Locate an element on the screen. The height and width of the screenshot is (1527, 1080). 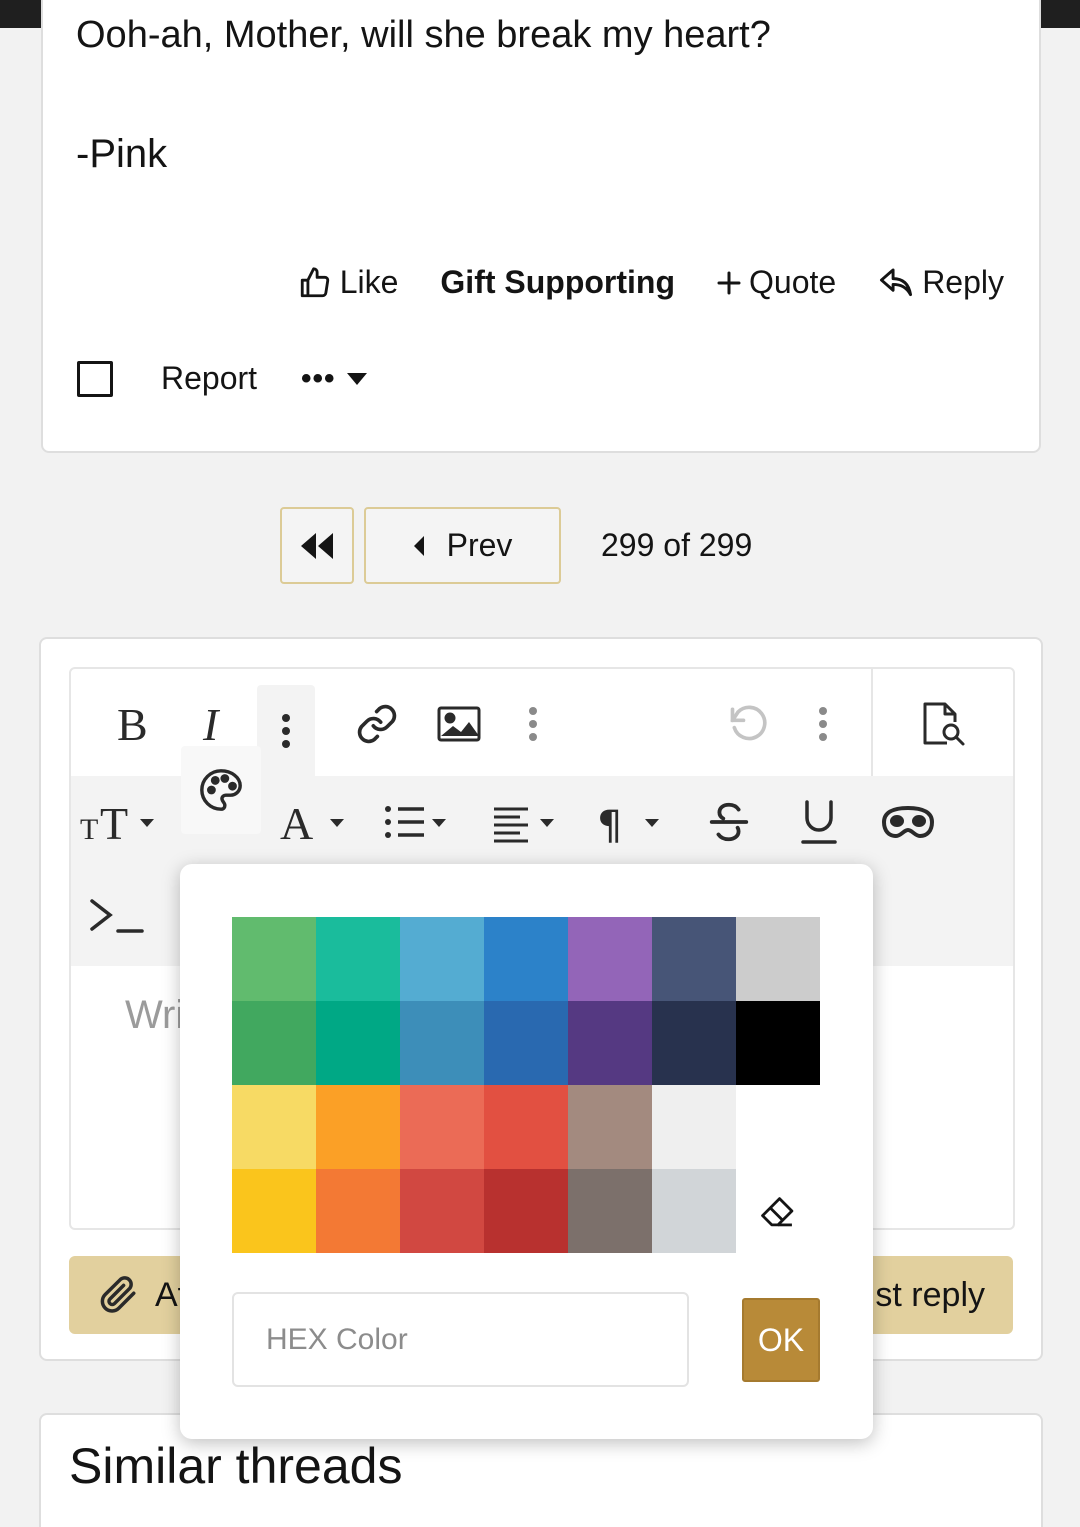
bold-button: B is located at coordinates (131, 724).